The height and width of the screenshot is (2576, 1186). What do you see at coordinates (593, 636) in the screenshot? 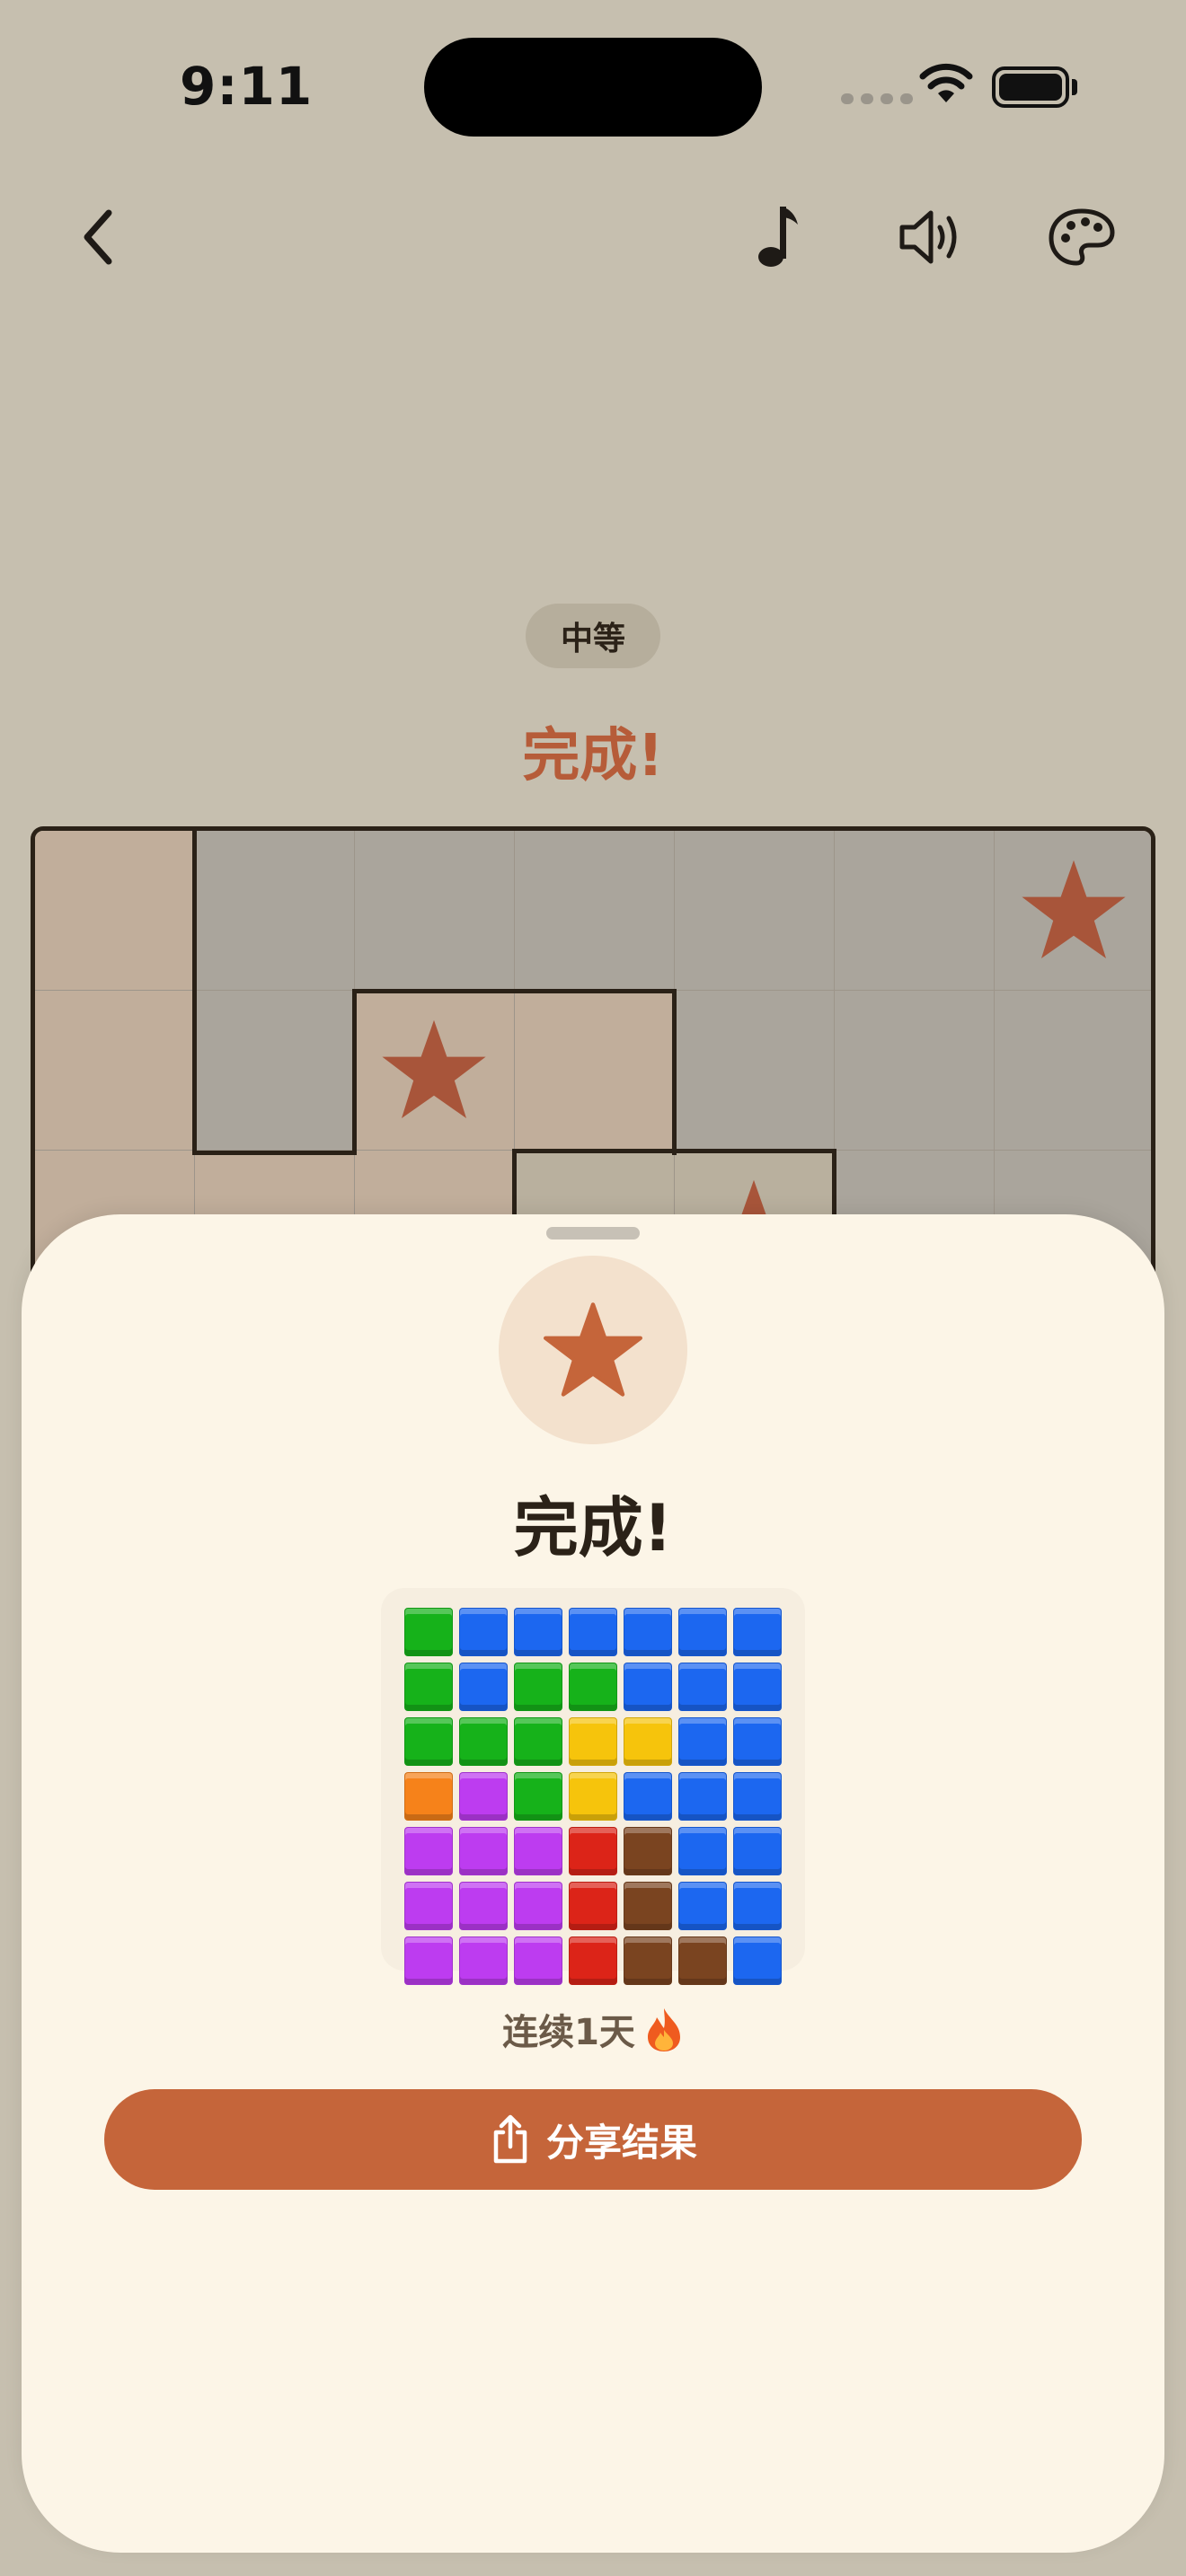
I see `difficulty-badge: 中等` at bounding box center [593, 636].